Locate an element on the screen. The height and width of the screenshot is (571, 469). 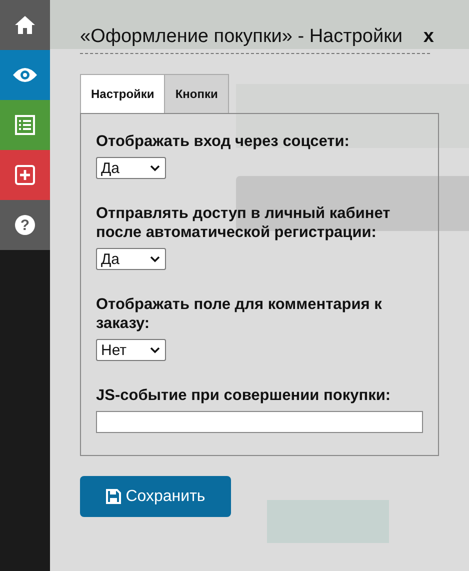
plus-icon is located at coordinates (25, 175).